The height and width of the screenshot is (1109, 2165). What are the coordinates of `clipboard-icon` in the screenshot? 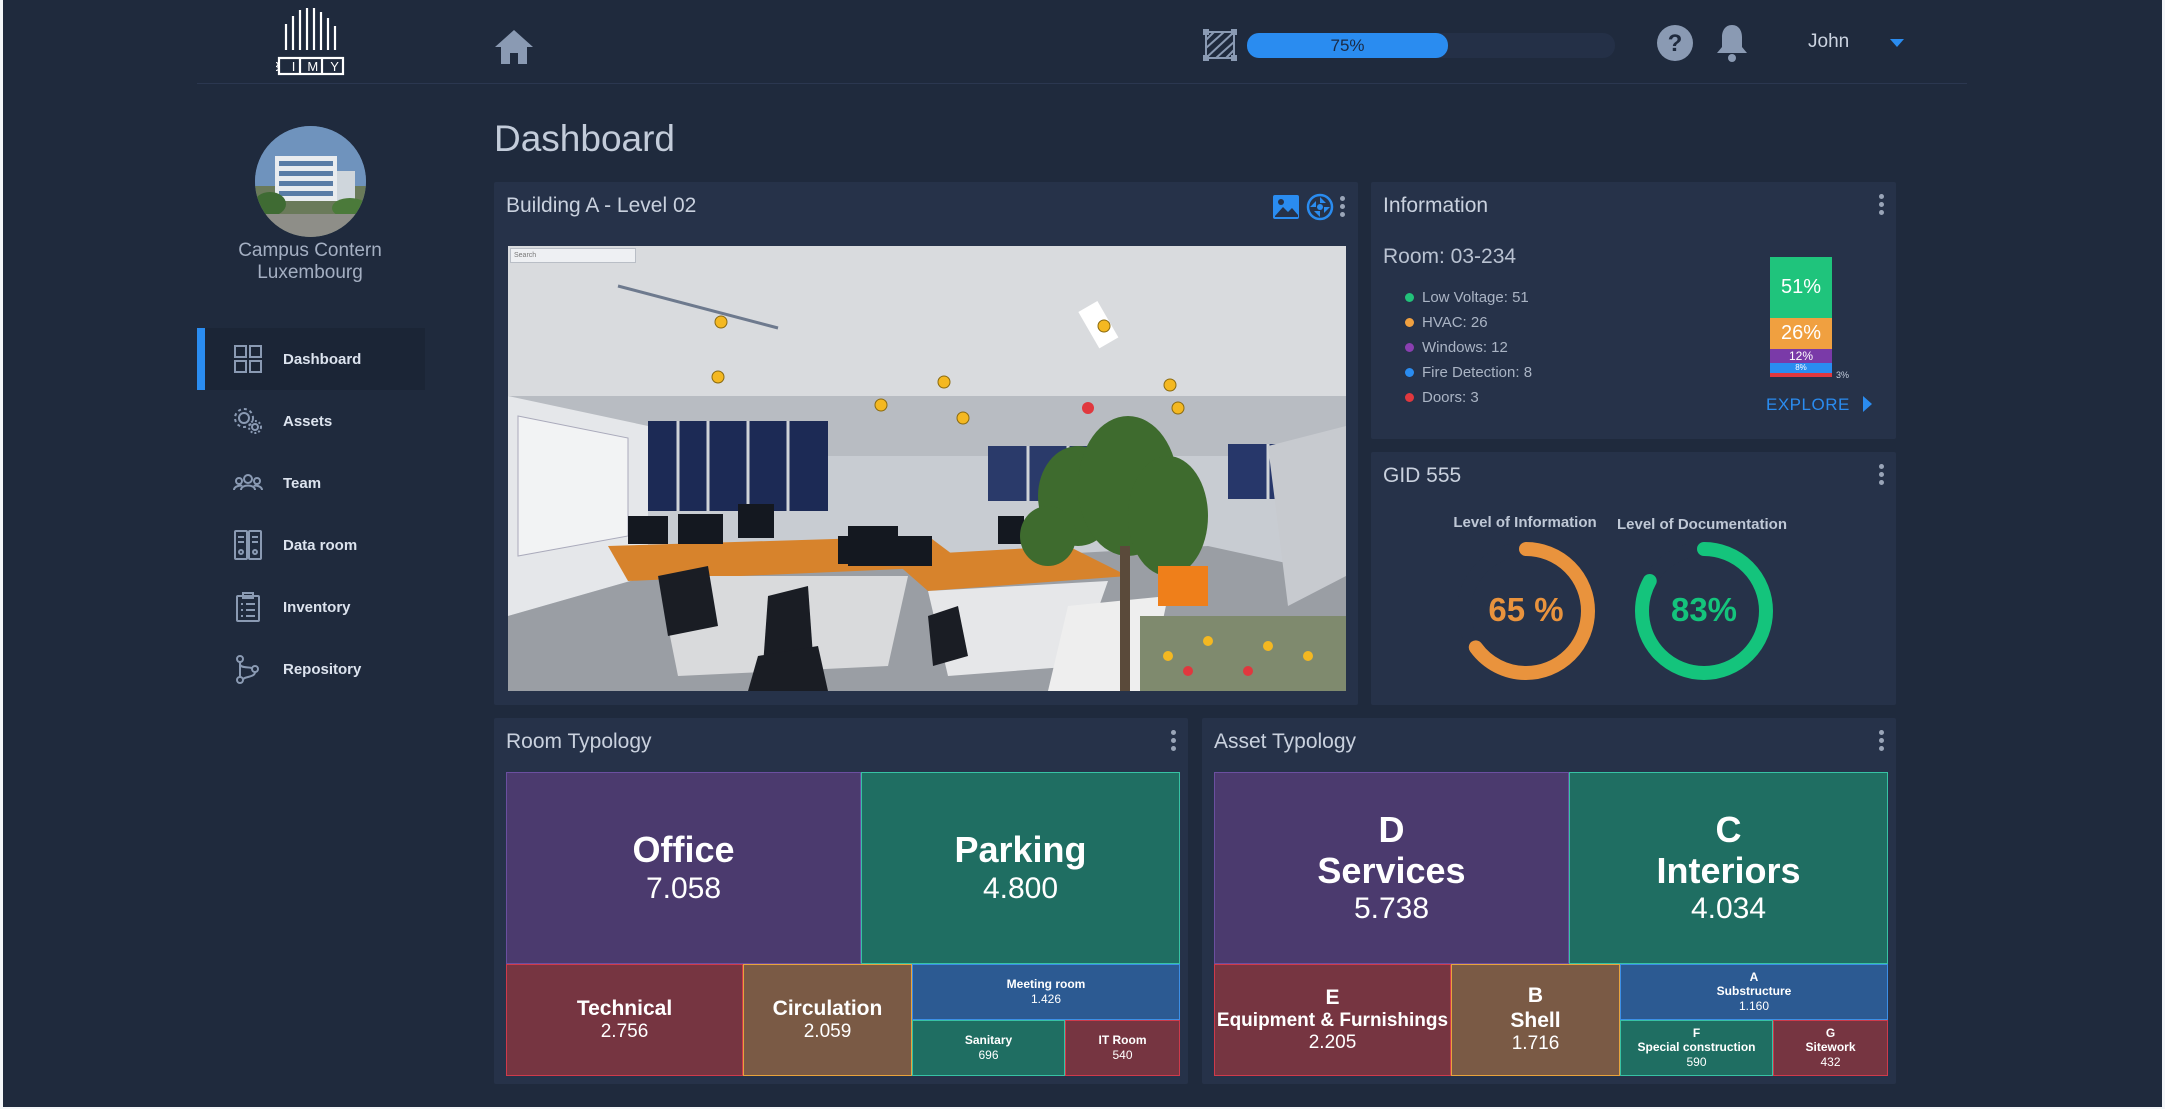 It's located at (248, 607).